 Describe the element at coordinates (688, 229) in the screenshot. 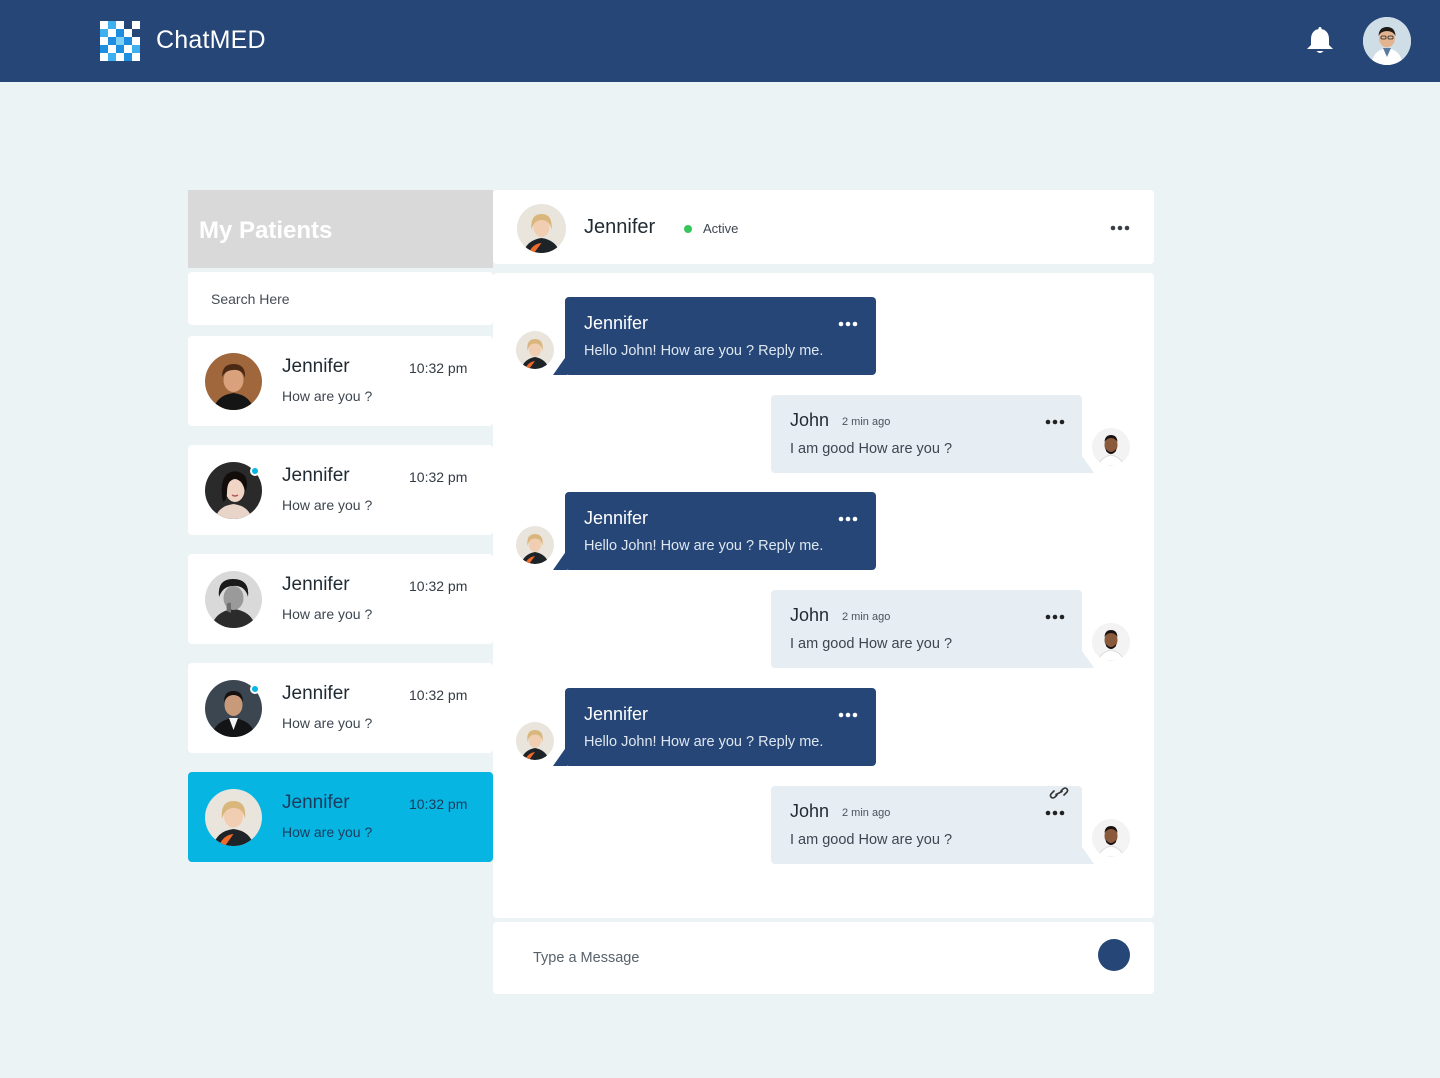

I see `active-status-dot` at that location.